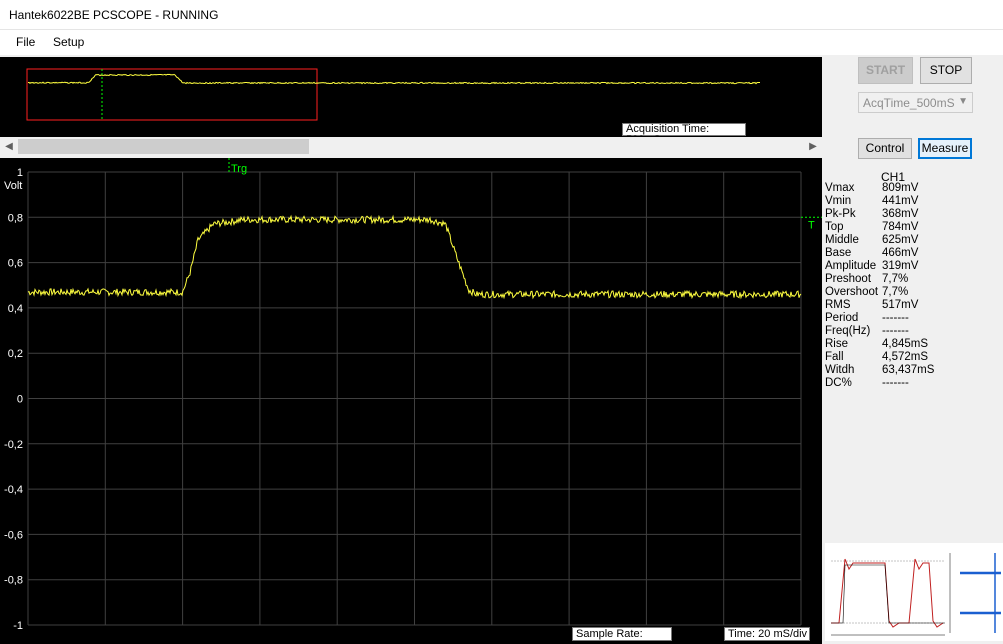 The width and height of the screenshot is (1003, 644). Describe the element at coordinates (945, 148) in the screenshot. I see `tab-measure: Measure` at that location.